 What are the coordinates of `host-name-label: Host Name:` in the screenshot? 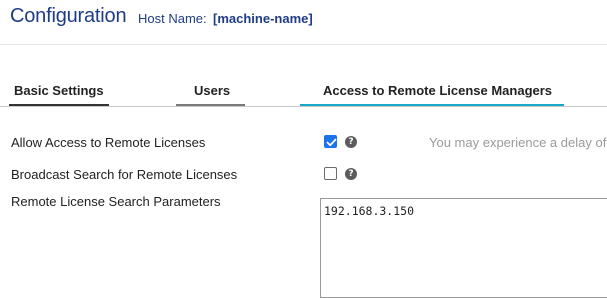 It's located at (172, 18).